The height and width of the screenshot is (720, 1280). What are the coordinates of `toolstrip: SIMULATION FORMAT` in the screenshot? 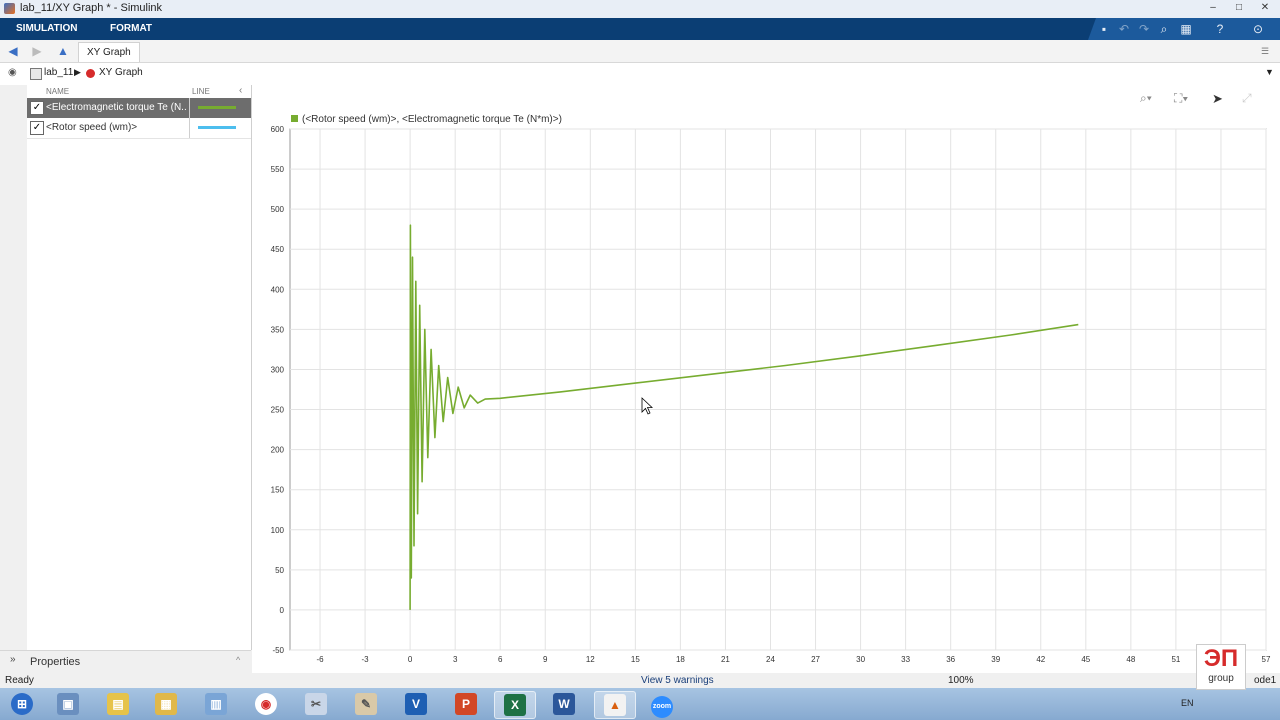 It's located at (640, 29).